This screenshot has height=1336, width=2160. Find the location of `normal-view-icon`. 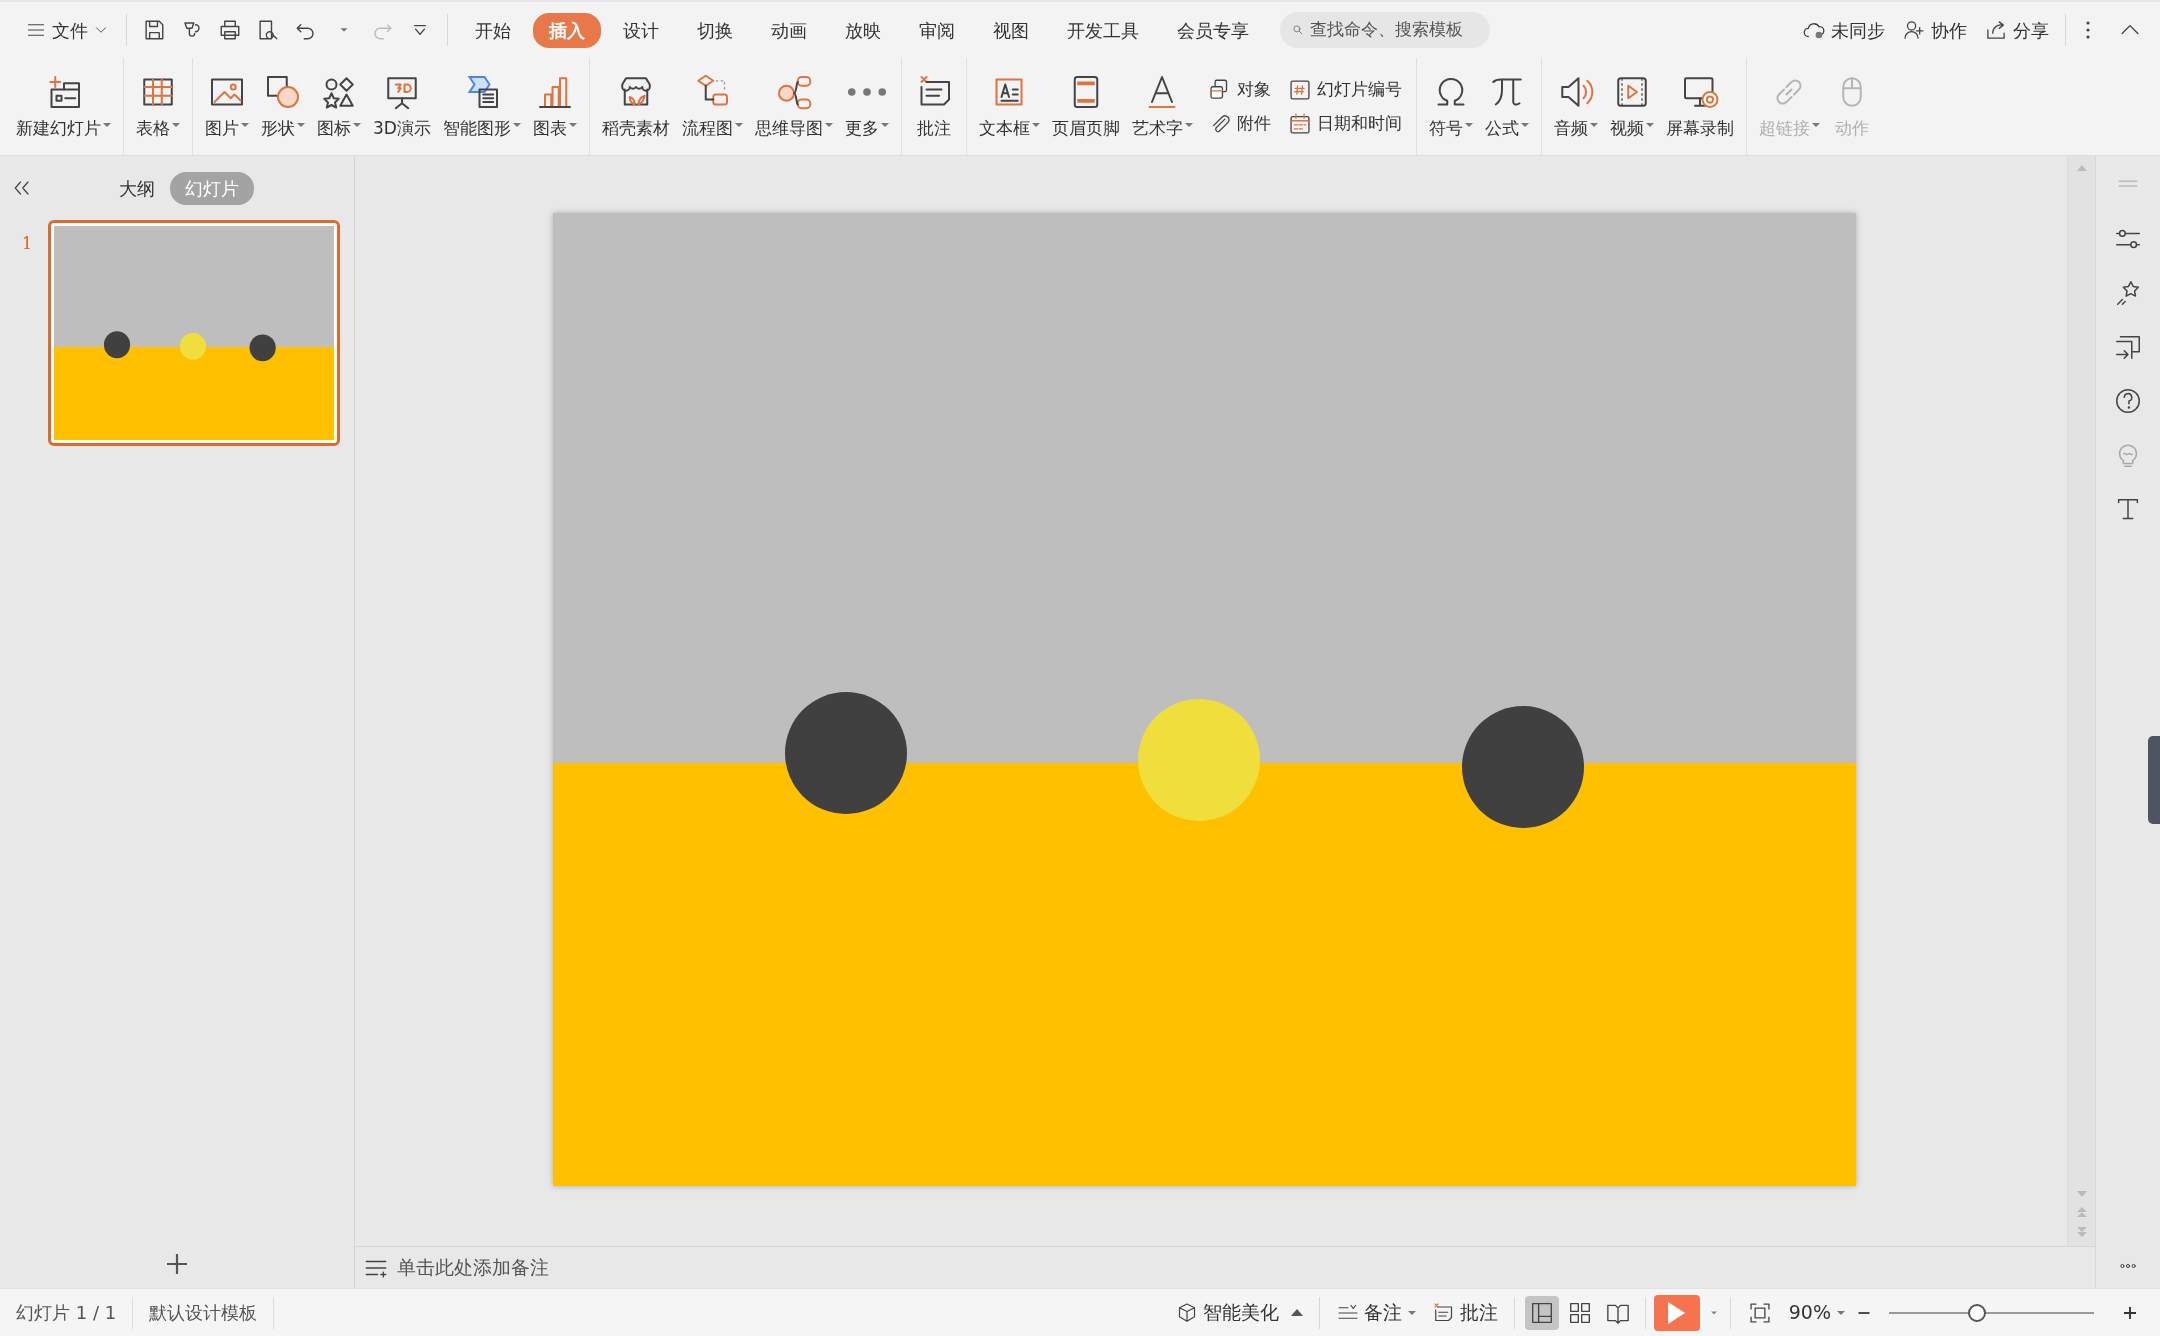

normal-view-icon is located at coordinates (1541, 1312).